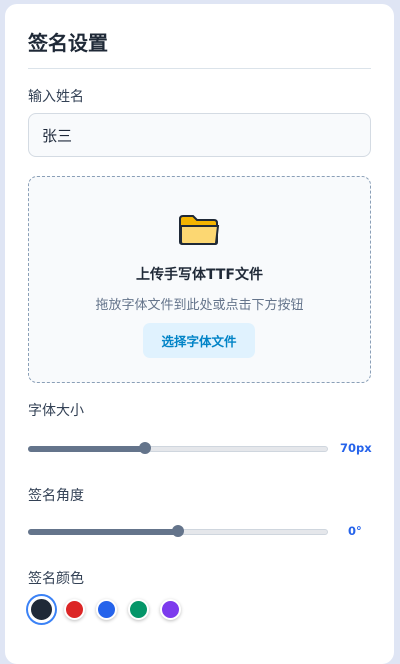  I want to click on color-swatch-green, so click(138, 609).